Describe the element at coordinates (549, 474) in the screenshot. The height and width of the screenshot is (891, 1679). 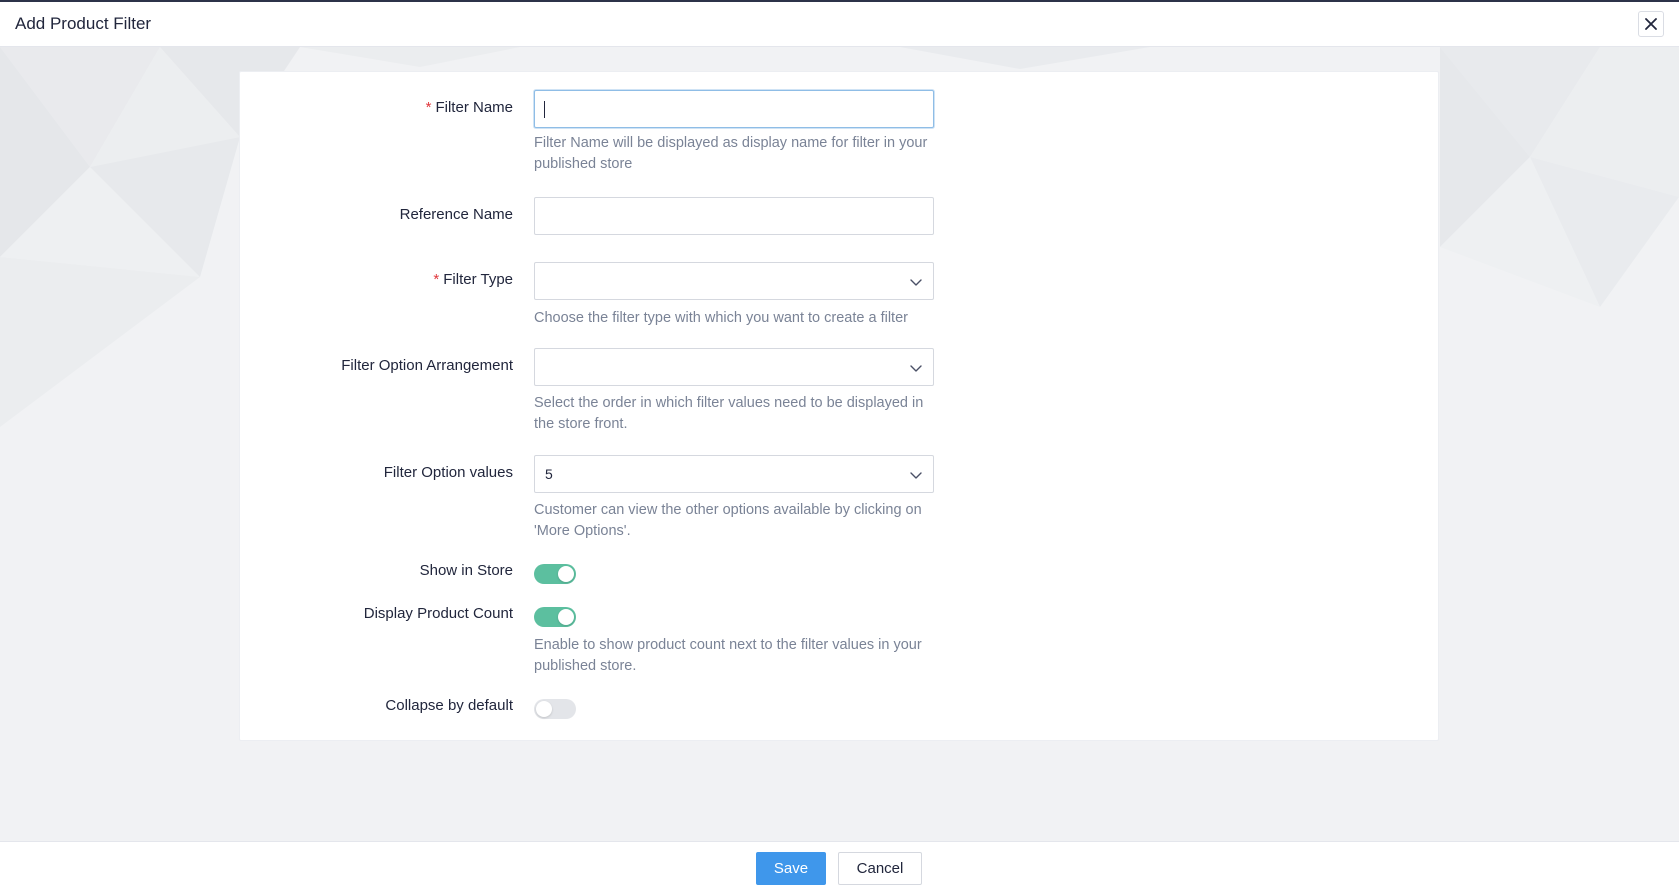
I see `filter-option-values-value: 5` at that location.